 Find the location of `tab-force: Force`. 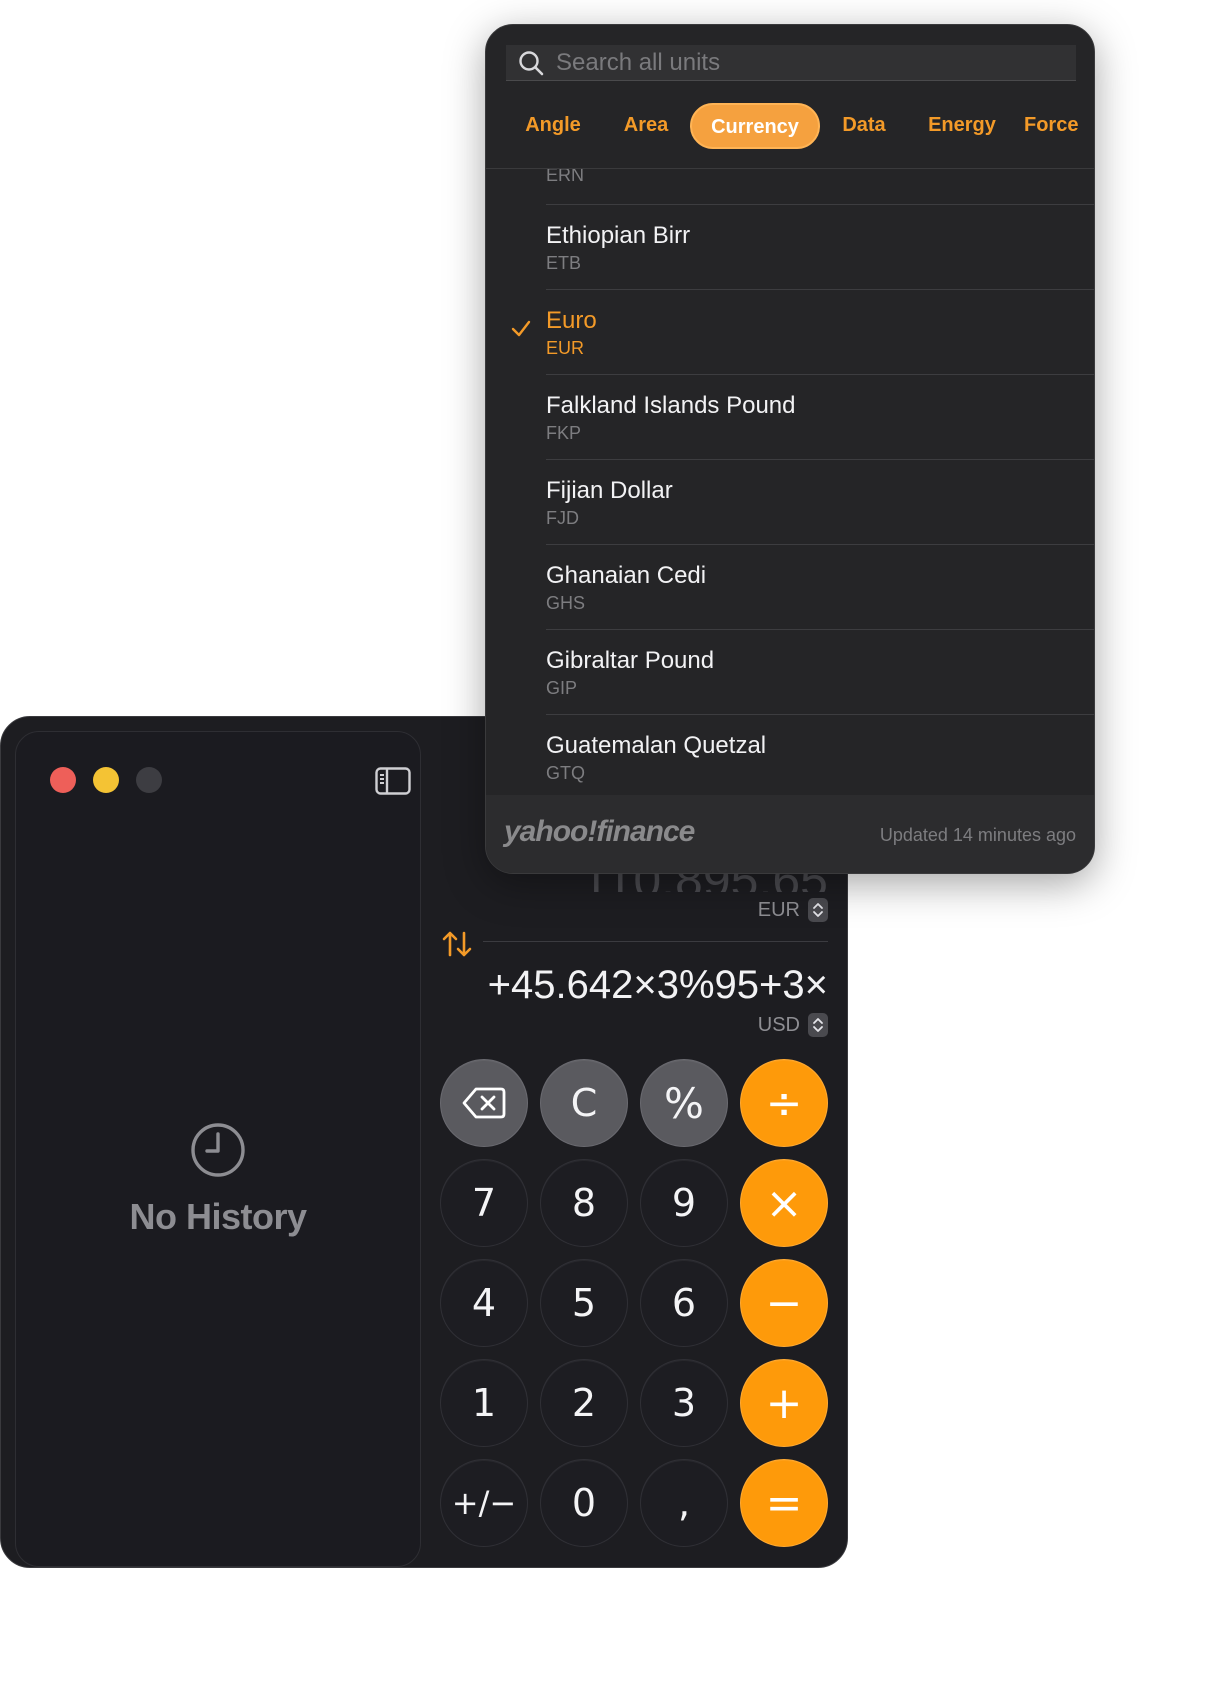

tab-force: Force is located at coordinates (1059, 126).